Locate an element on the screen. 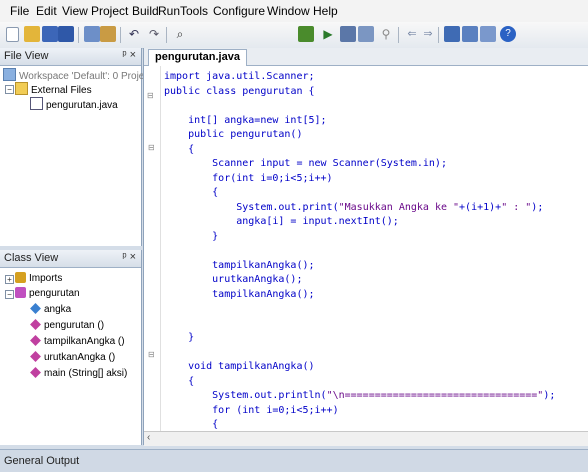 Image resolution: width=588 pixels, height=472 pixels. play-icon: ▶ is located at coordinates (328, 34).